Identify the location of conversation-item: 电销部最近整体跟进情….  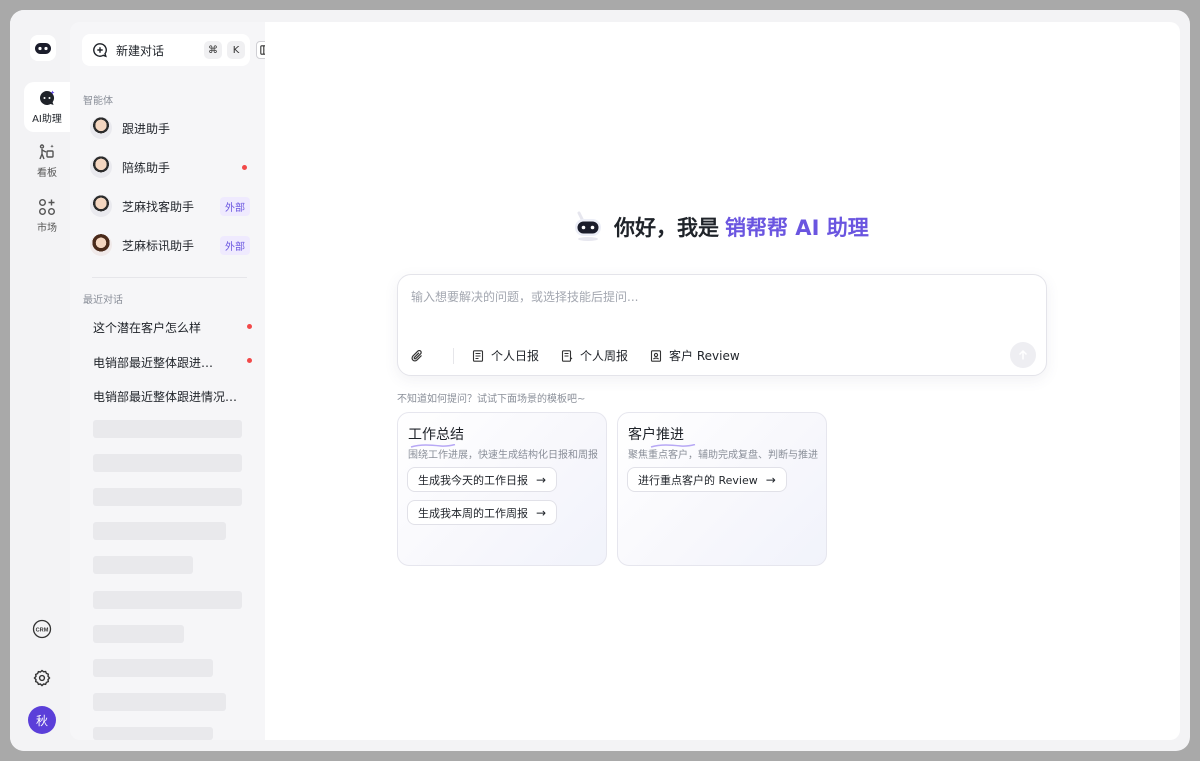
(157, 362).